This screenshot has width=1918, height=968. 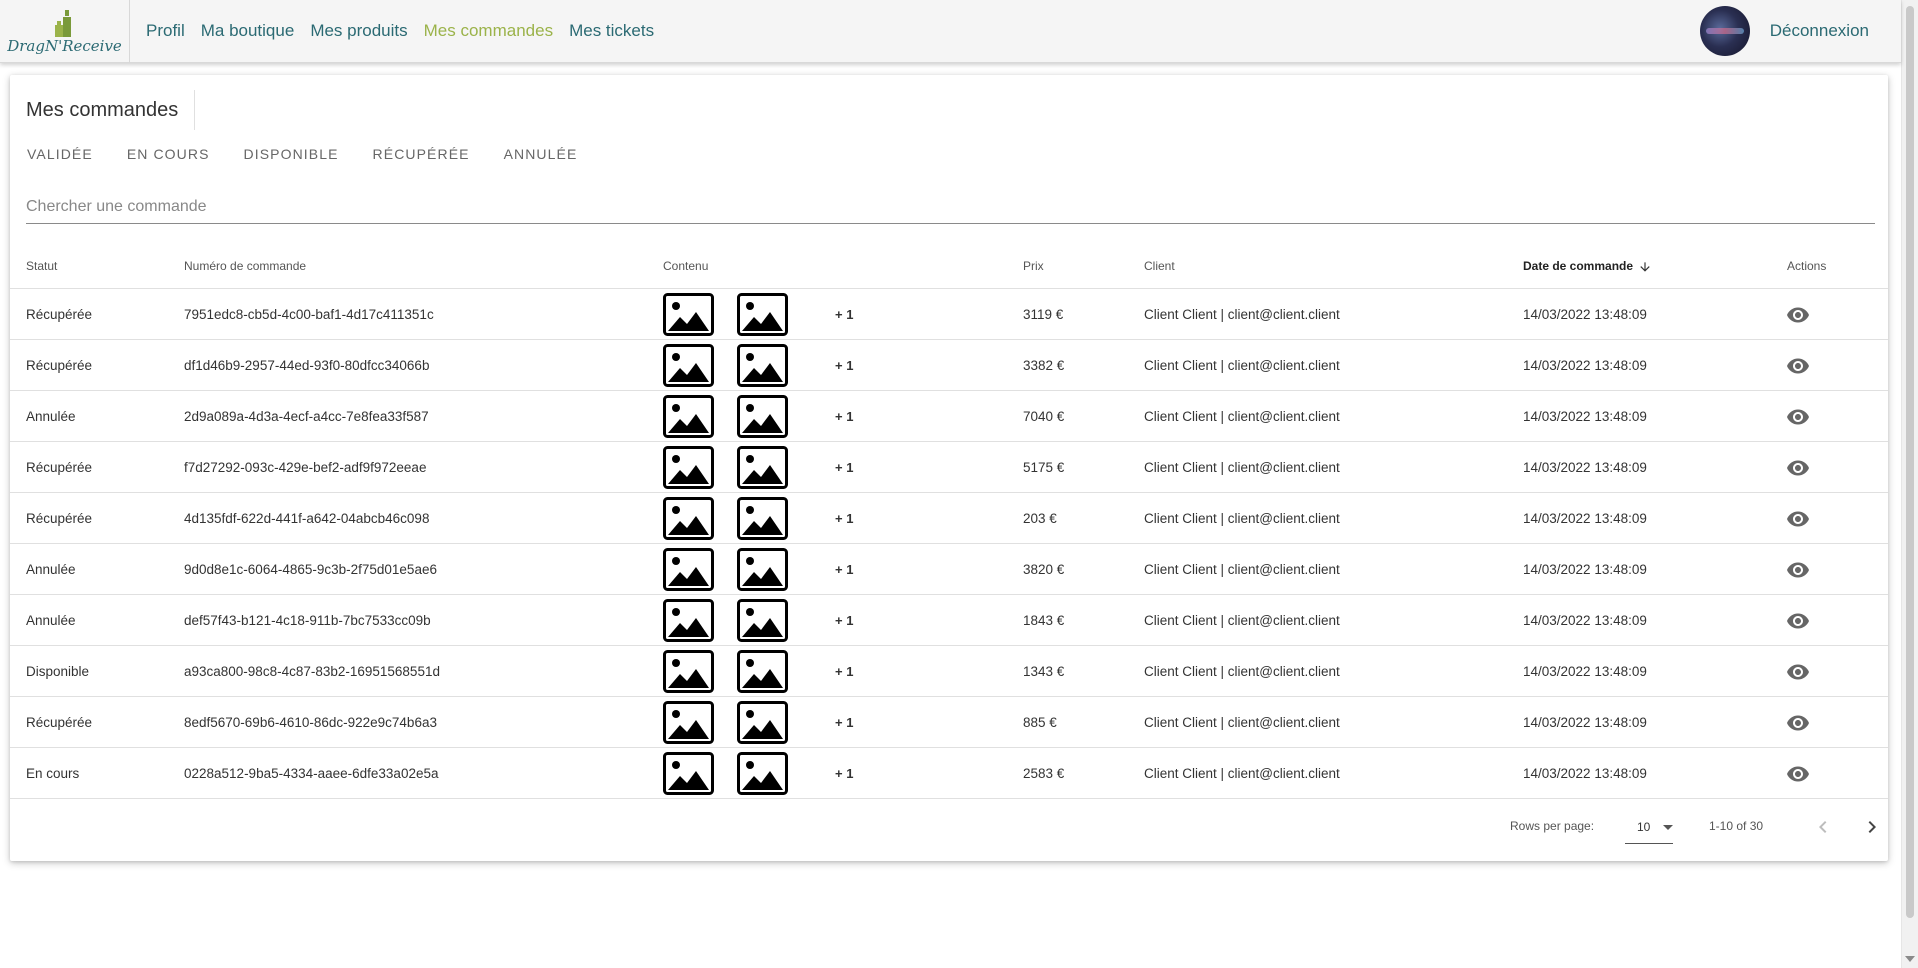 I want to click on card-header: Mes commandes, so click(x=103, y=110).